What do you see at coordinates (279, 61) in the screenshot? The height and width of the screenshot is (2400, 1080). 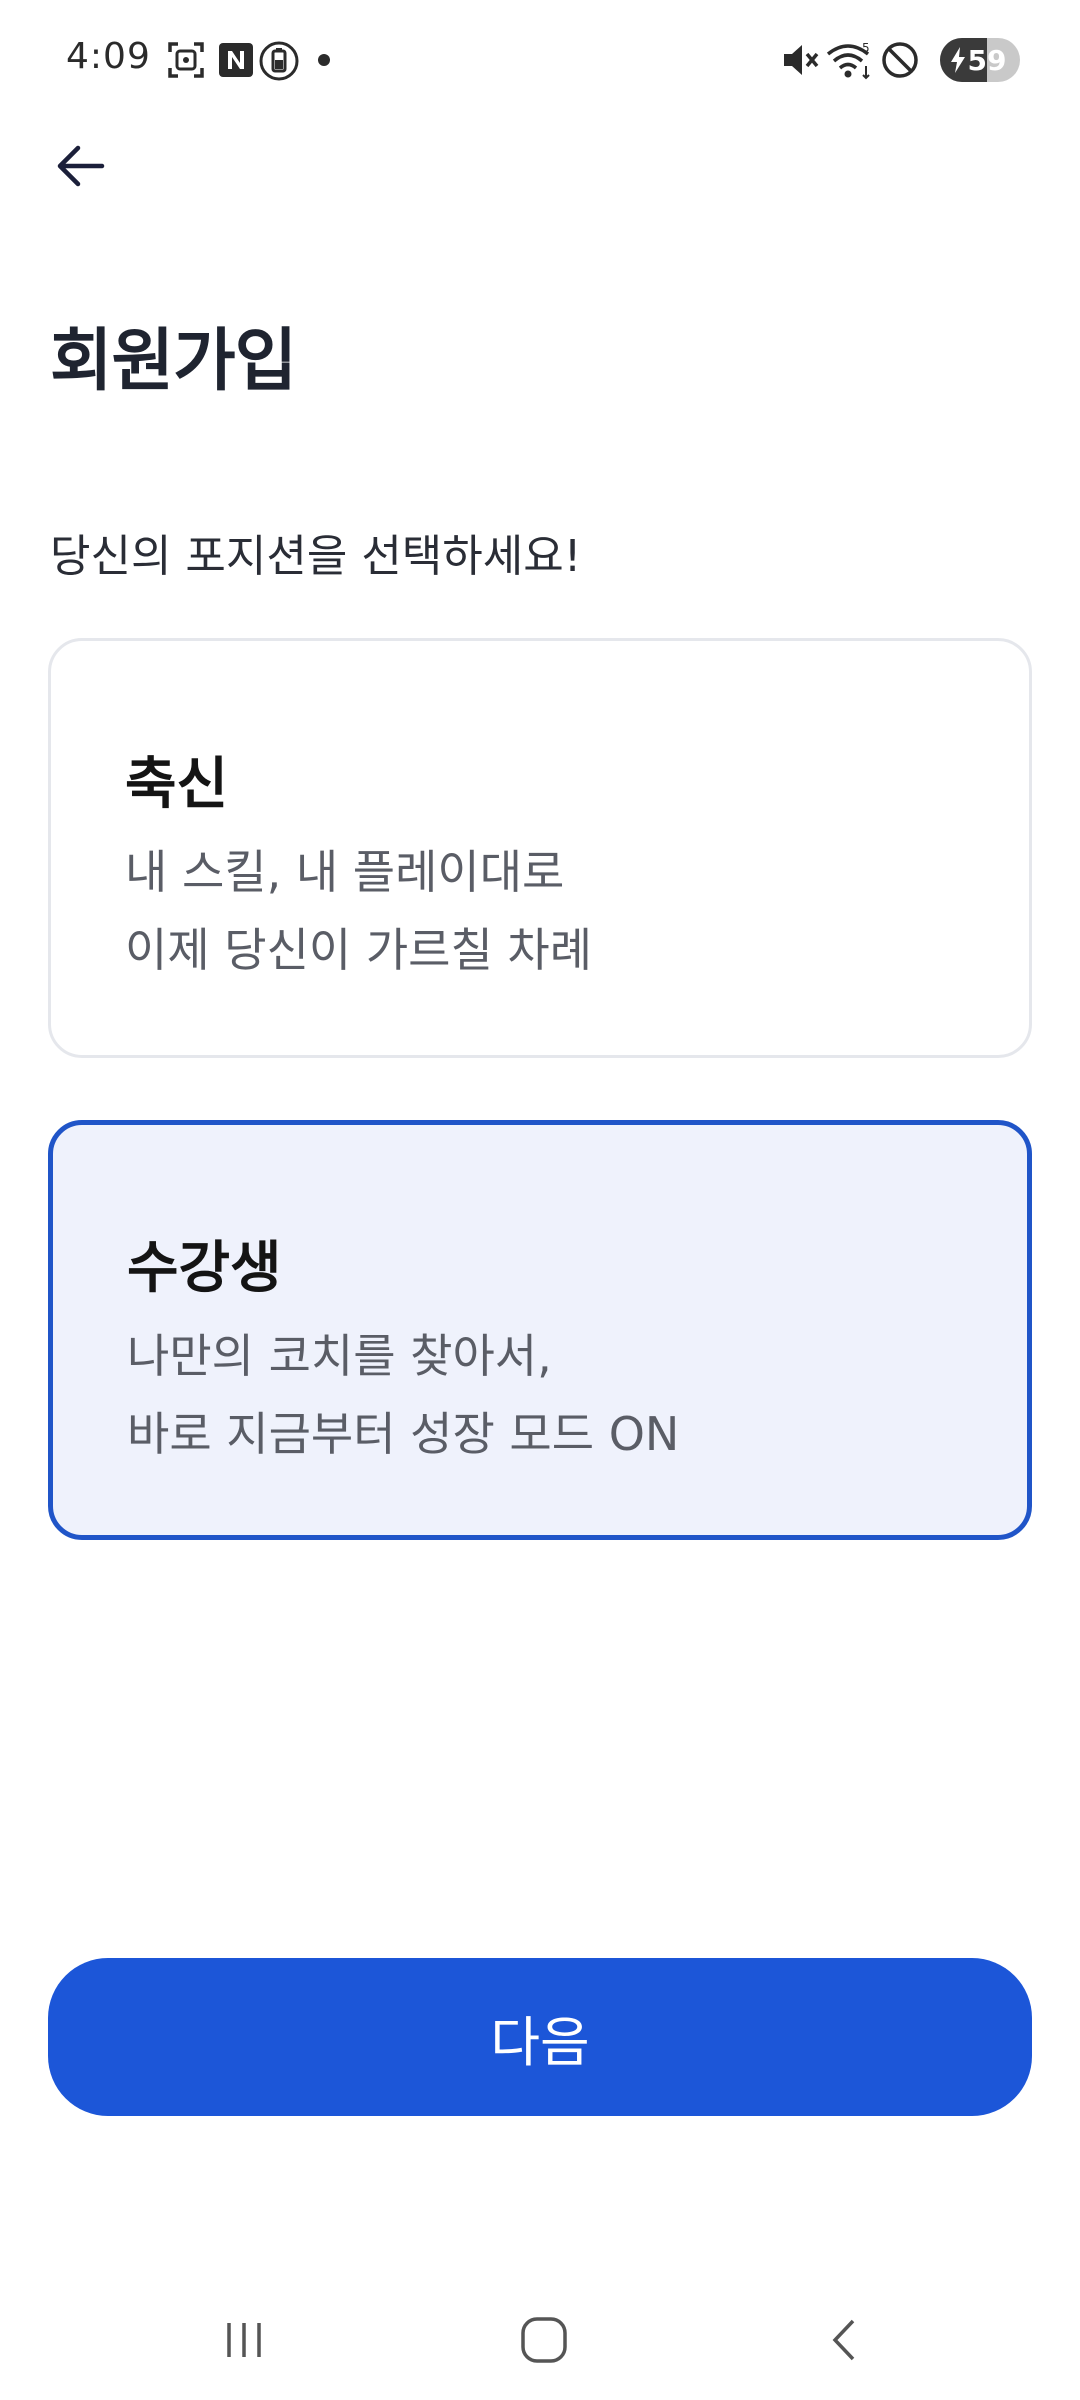 I see `battery-saver-icon` at bounding box center [279, 61].